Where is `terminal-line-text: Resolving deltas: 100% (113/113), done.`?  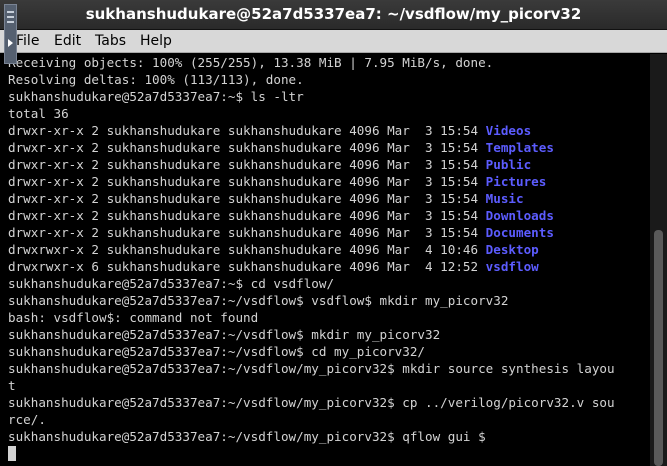
terminal-line-text: Resolving deltas: 100% (113/113), done. is located at coordinates (156, 79).